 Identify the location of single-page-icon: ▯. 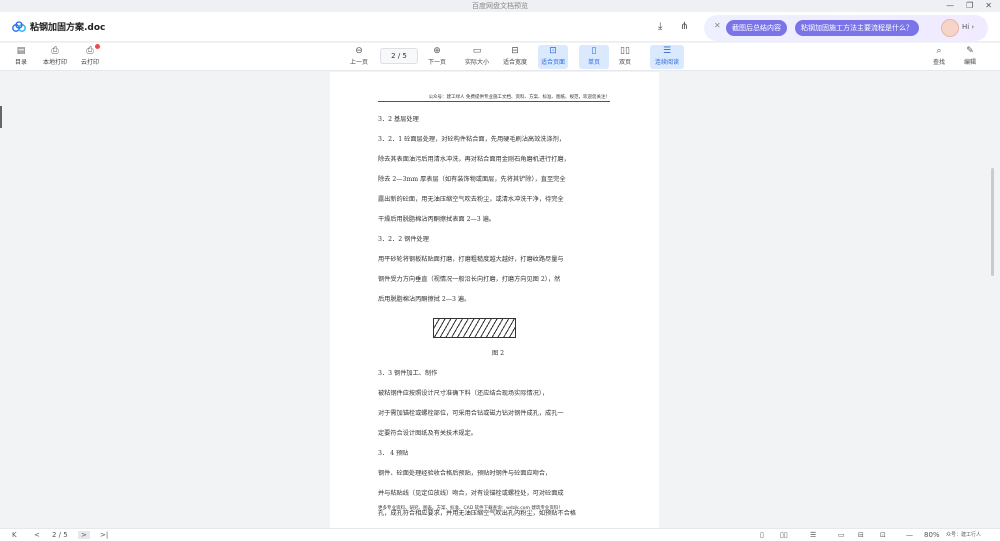
(594, 51).